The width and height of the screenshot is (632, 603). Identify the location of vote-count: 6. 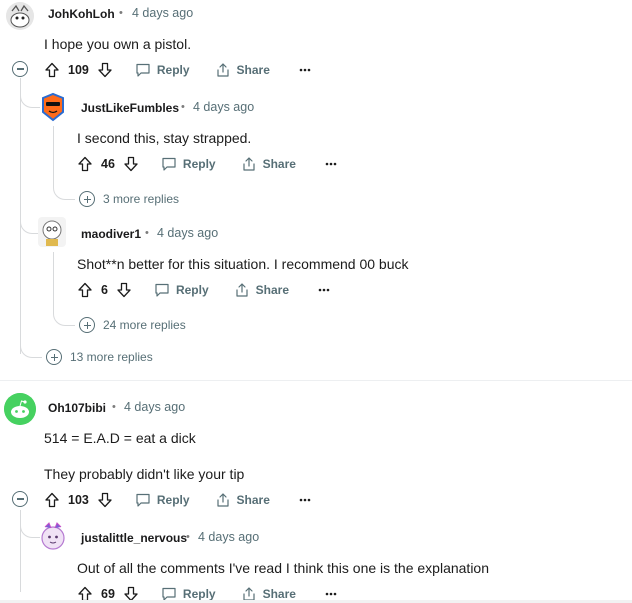
(104, 290).